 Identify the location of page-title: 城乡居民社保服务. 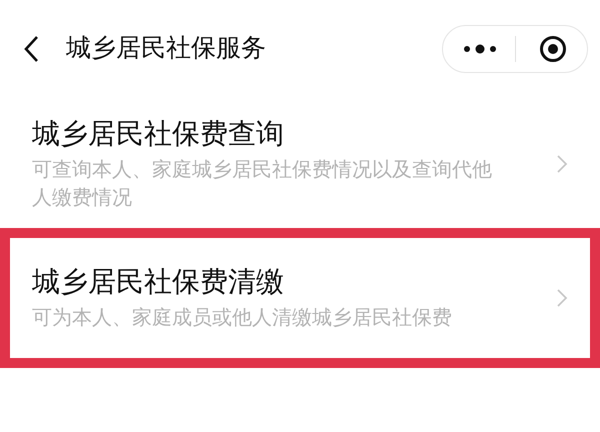
(166, 48).